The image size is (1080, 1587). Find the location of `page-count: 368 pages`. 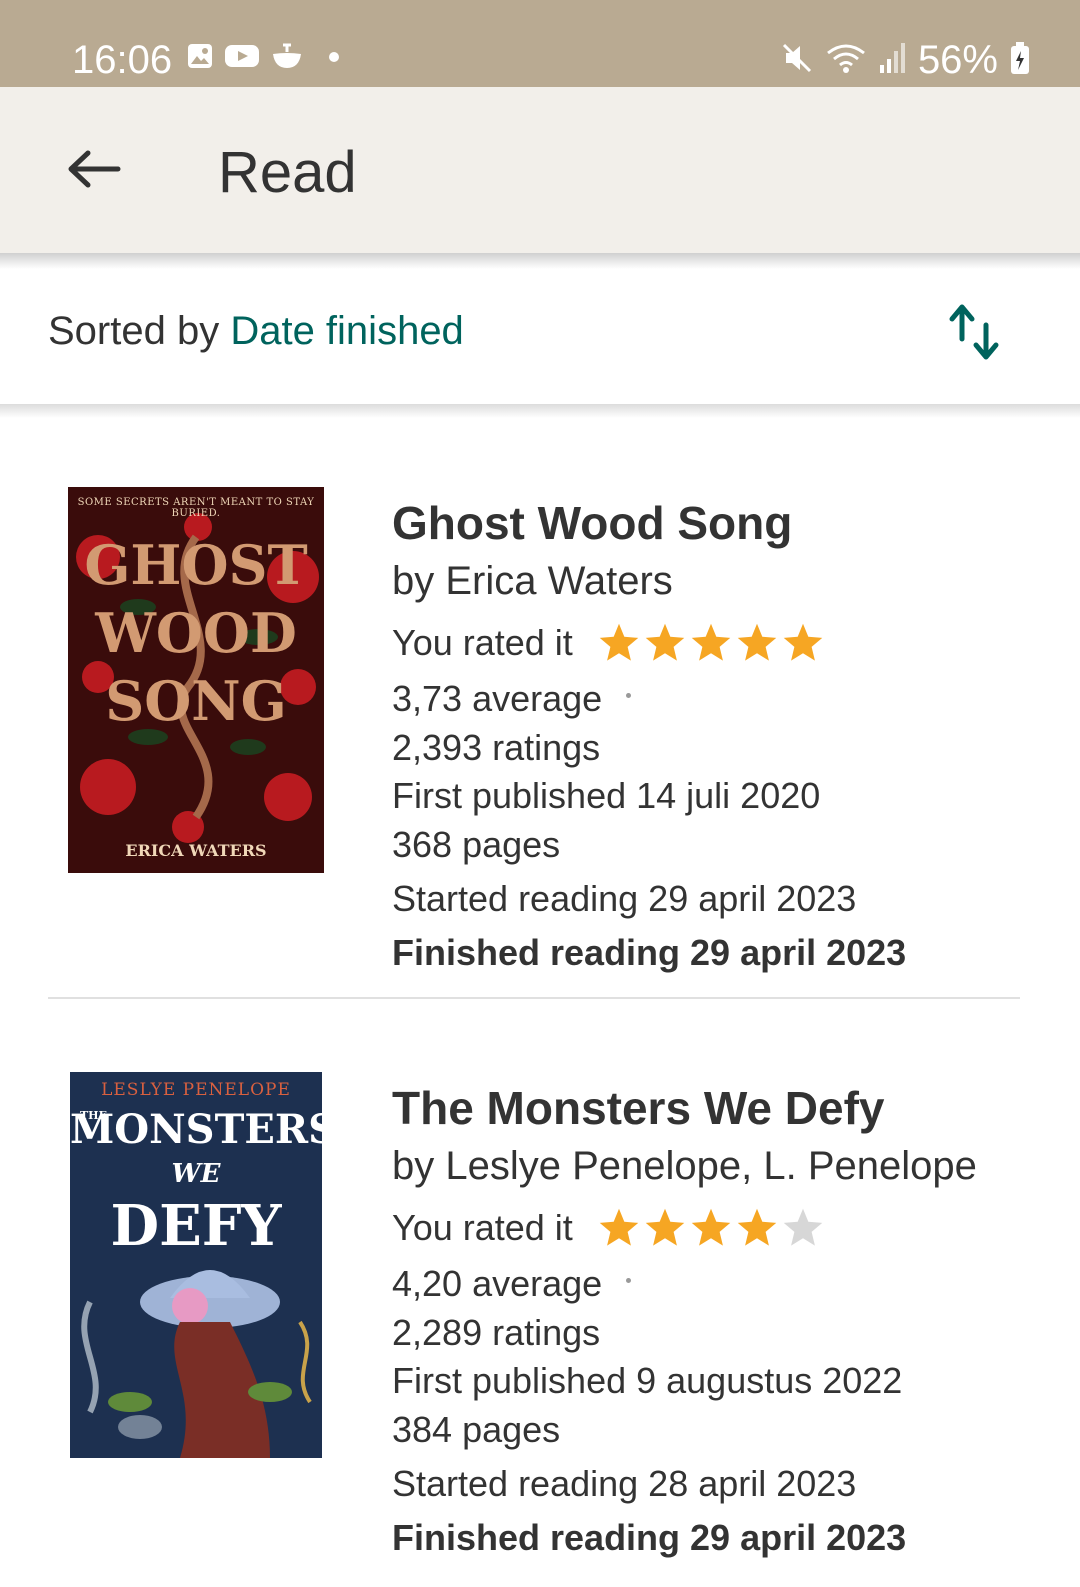

page-count: 368 pages is located at coordinates (476, 844).